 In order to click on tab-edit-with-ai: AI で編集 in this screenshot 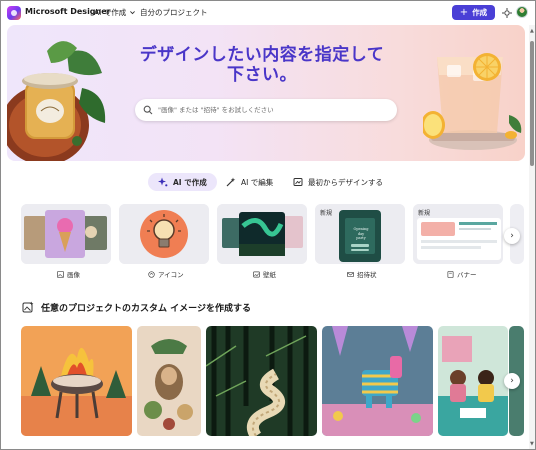, I will do `click(249, 182)`.